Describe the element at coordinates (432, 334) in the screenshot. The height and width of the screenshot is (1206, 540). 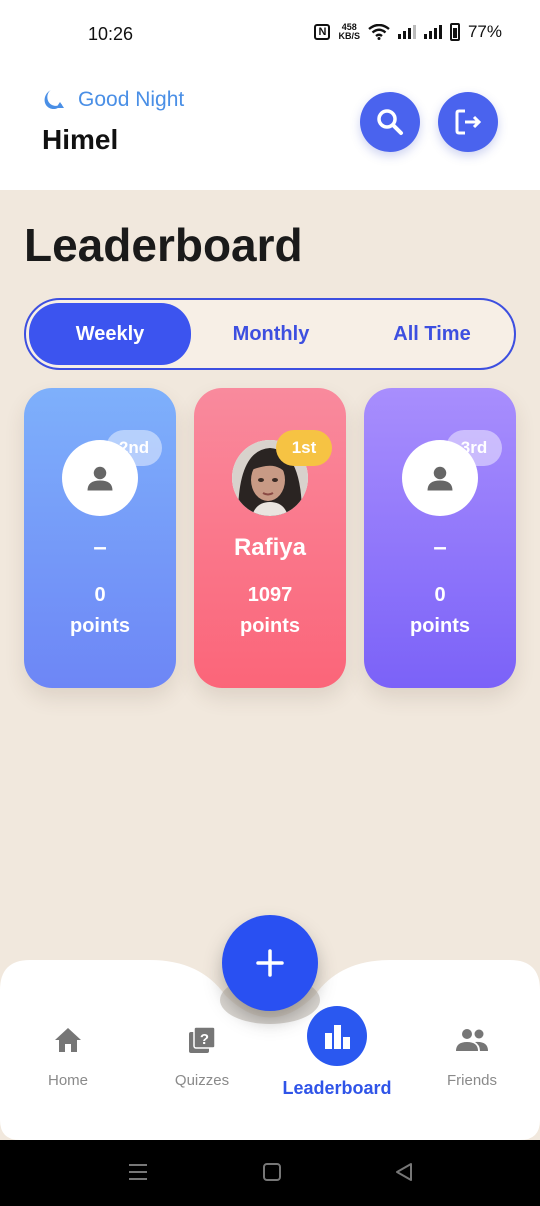
I see `tab-all-time: All Time` at that location.